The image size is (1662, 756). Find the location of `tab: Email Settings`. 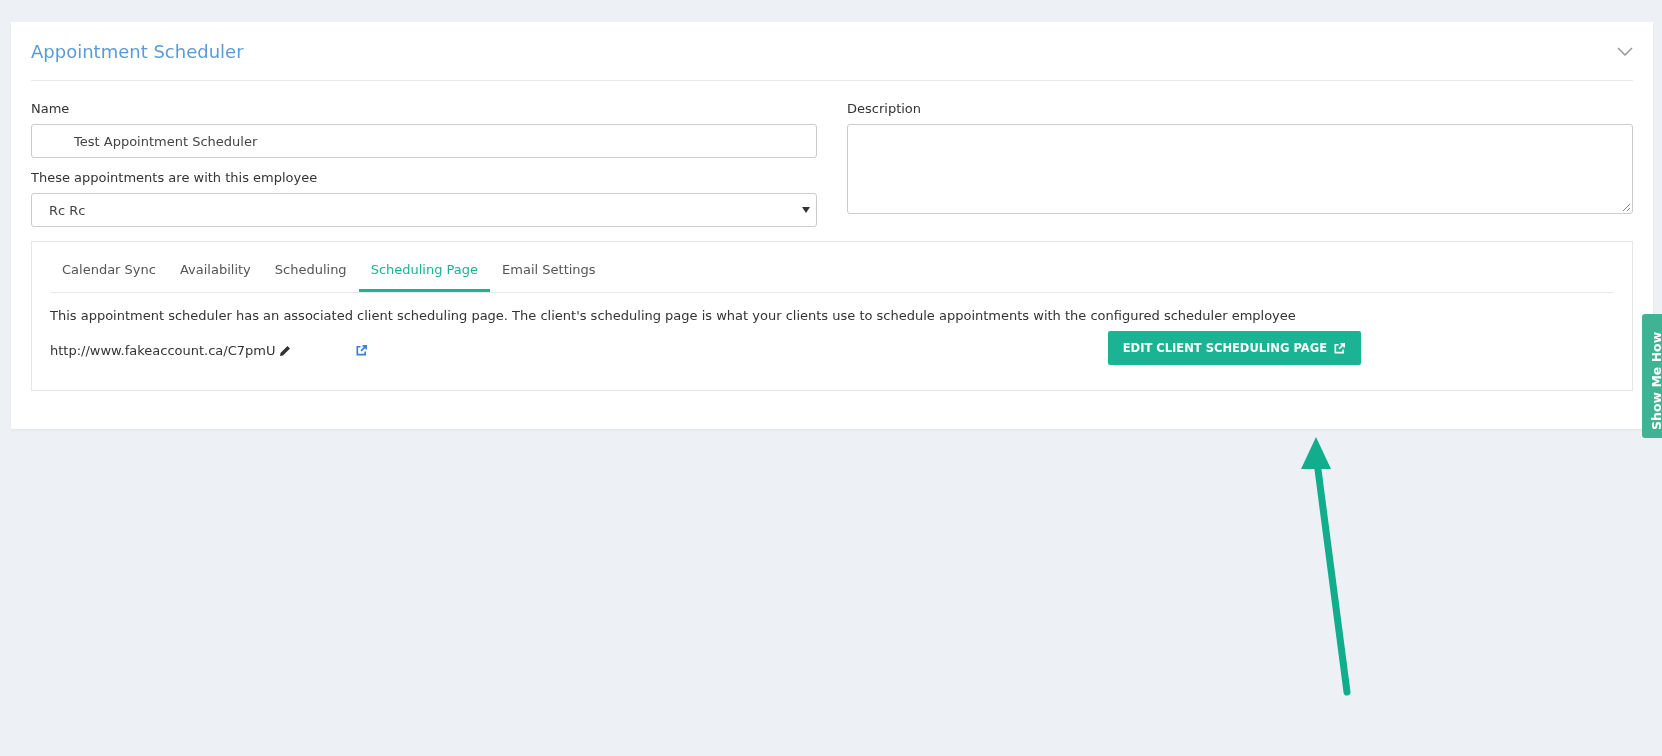

tab: Email Settings is located at coordinates (549, 267).